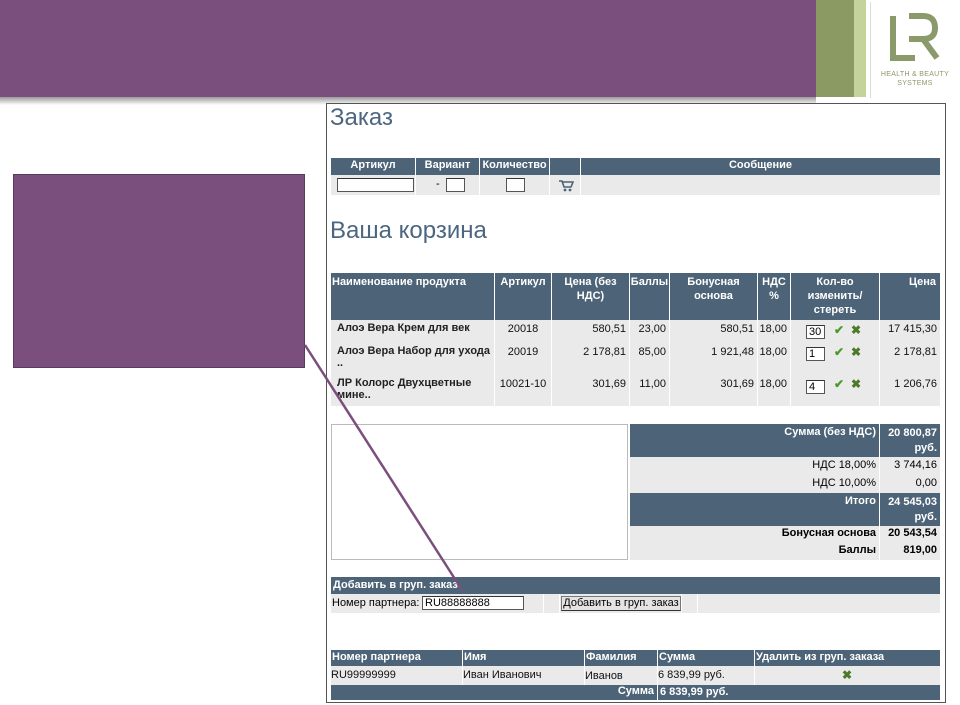  Describe the element at coordinates (413, 390) in the screenshot. I see `cart-row-3-name-cell: ЛР Колорс Двухцветные мине..` at that location.